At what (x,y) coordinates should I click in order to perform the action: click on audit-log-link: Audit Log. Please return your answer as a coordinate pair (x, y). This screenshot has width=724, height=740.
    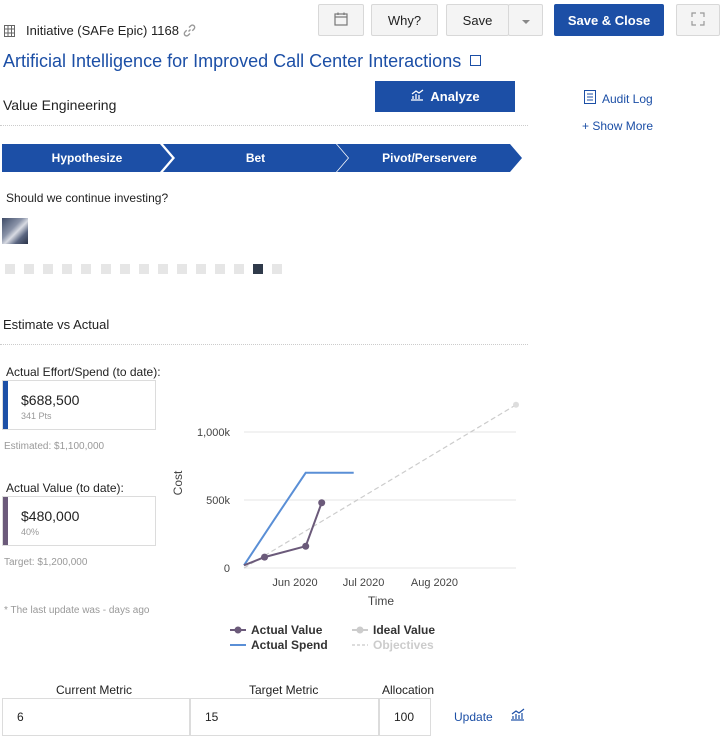
    Looking at the image, I should click on (618, 98).